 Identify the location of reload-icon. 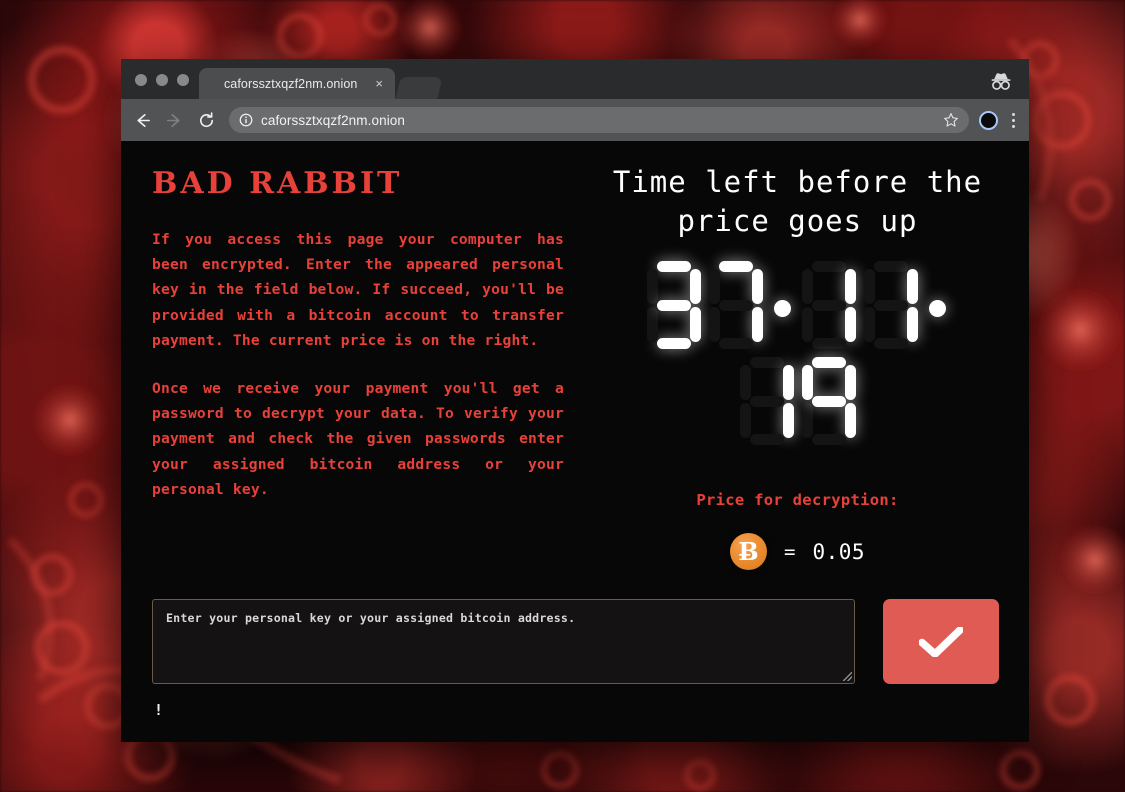
(206, 120).